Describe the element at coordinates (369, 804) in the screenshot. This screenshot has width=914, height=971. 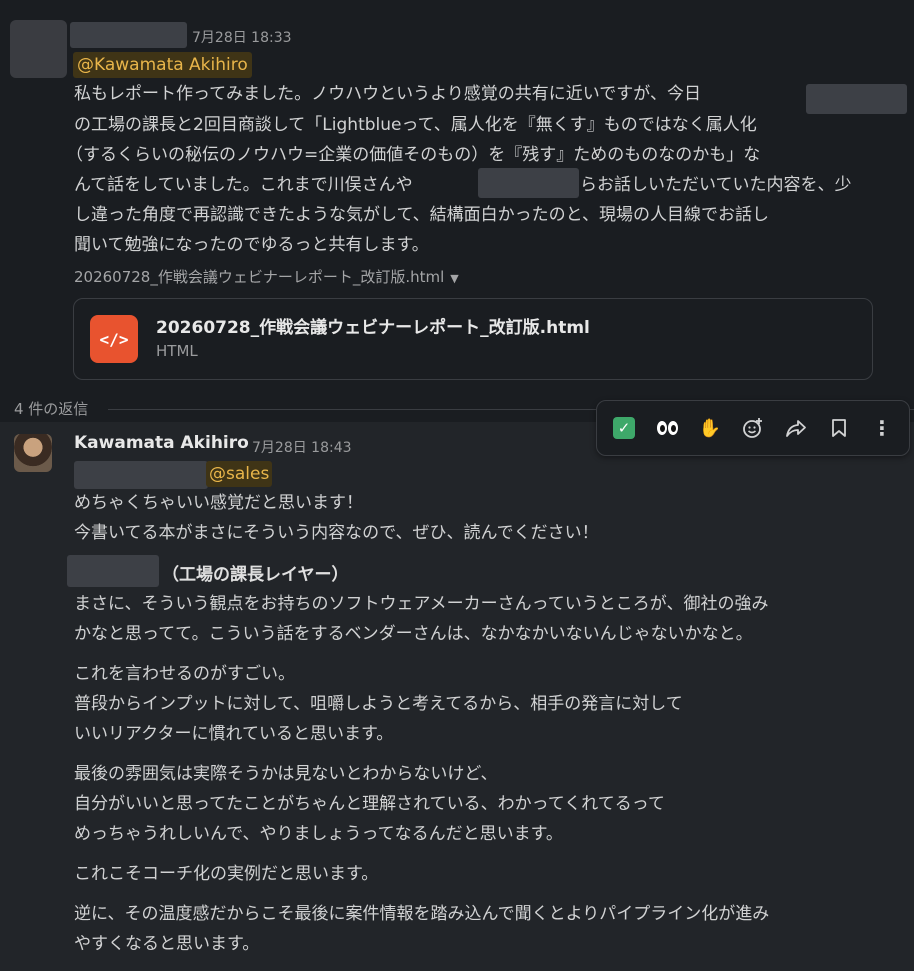
I see `message-text-line: 自分がいいと思ってたことがちゃんと理解されている、わかってくれてるって` at that location.